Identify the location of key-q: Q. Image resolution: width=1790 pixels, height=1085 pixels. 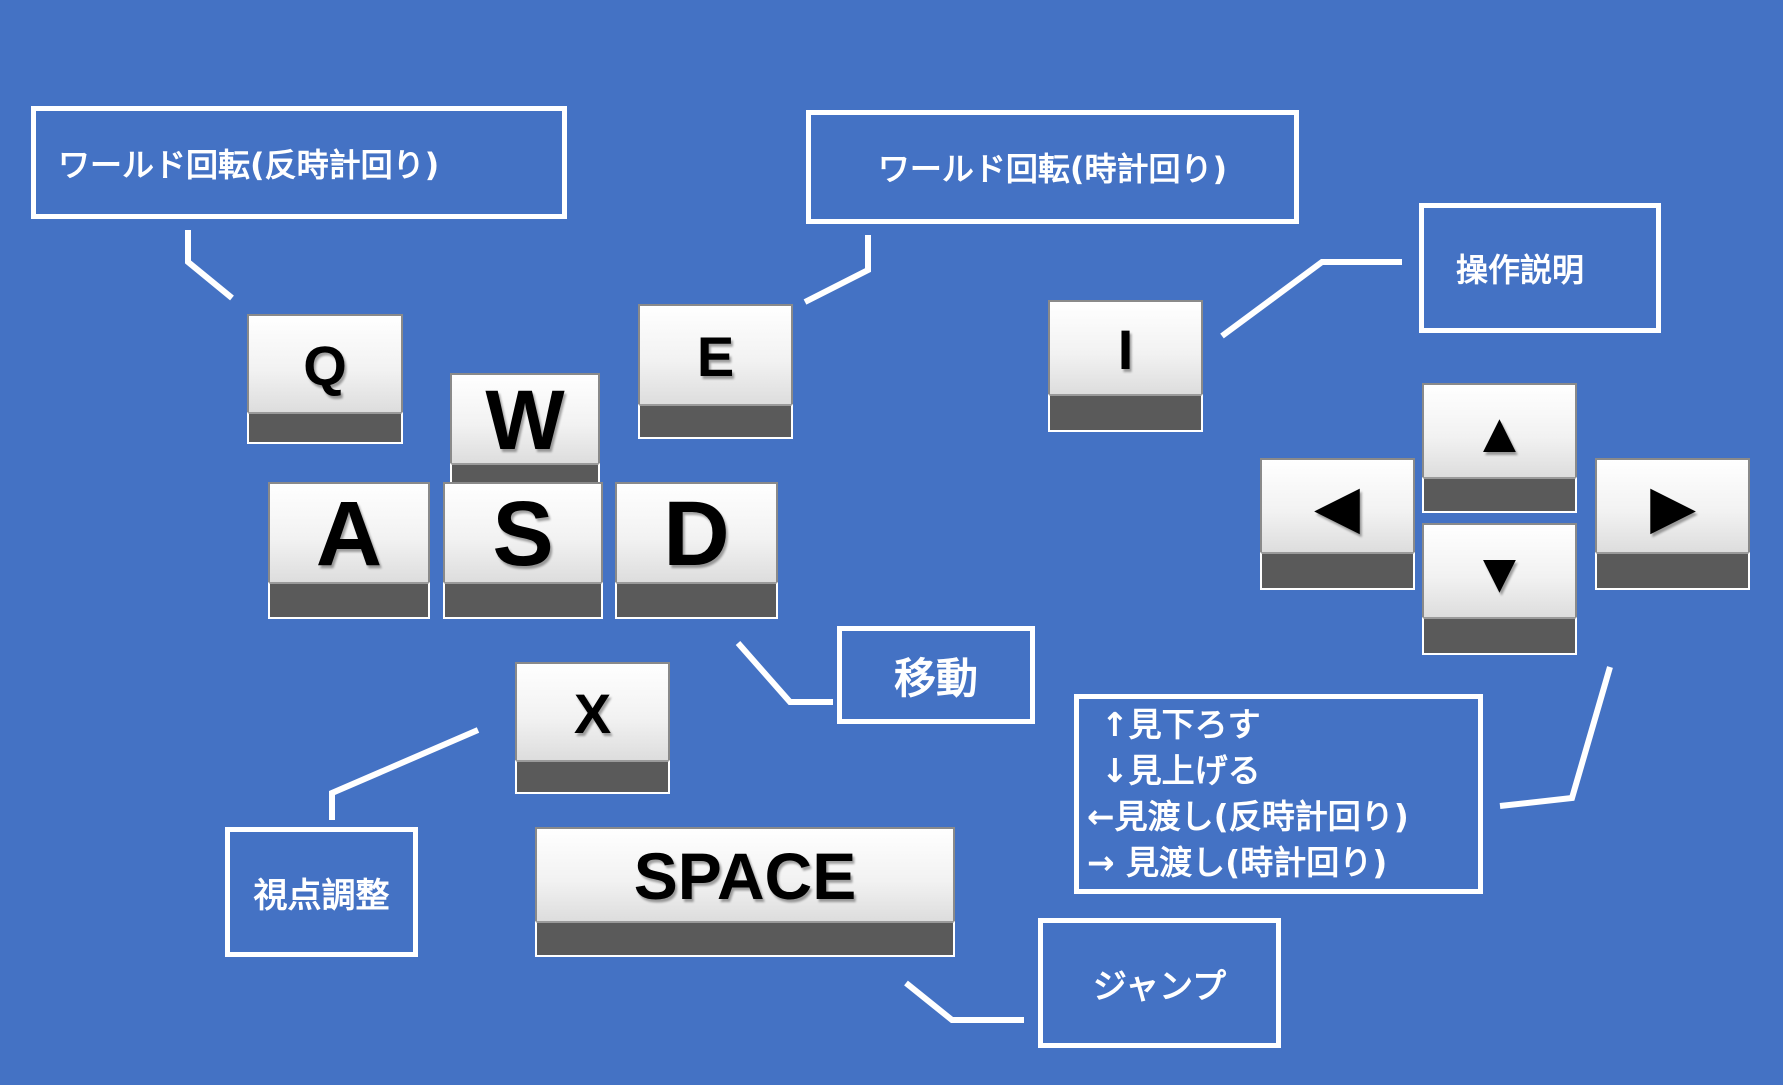
(325, 379).